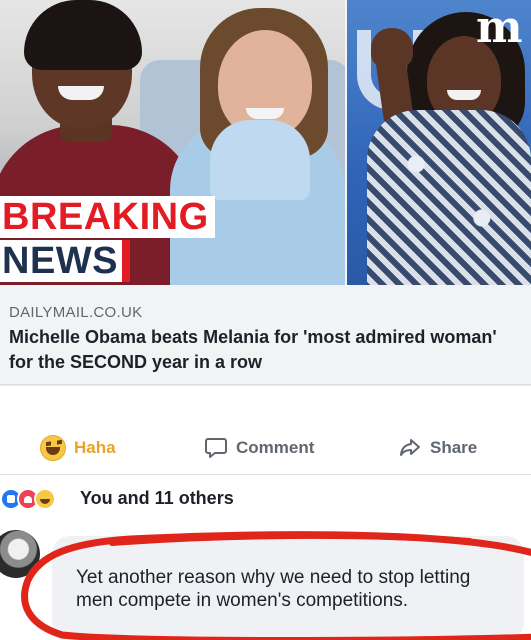 The width and height of the screenshot is (531, 640). Describe the element at coordinates (126, 261) in the screenshot. I see `news-accent-bar` at that location.